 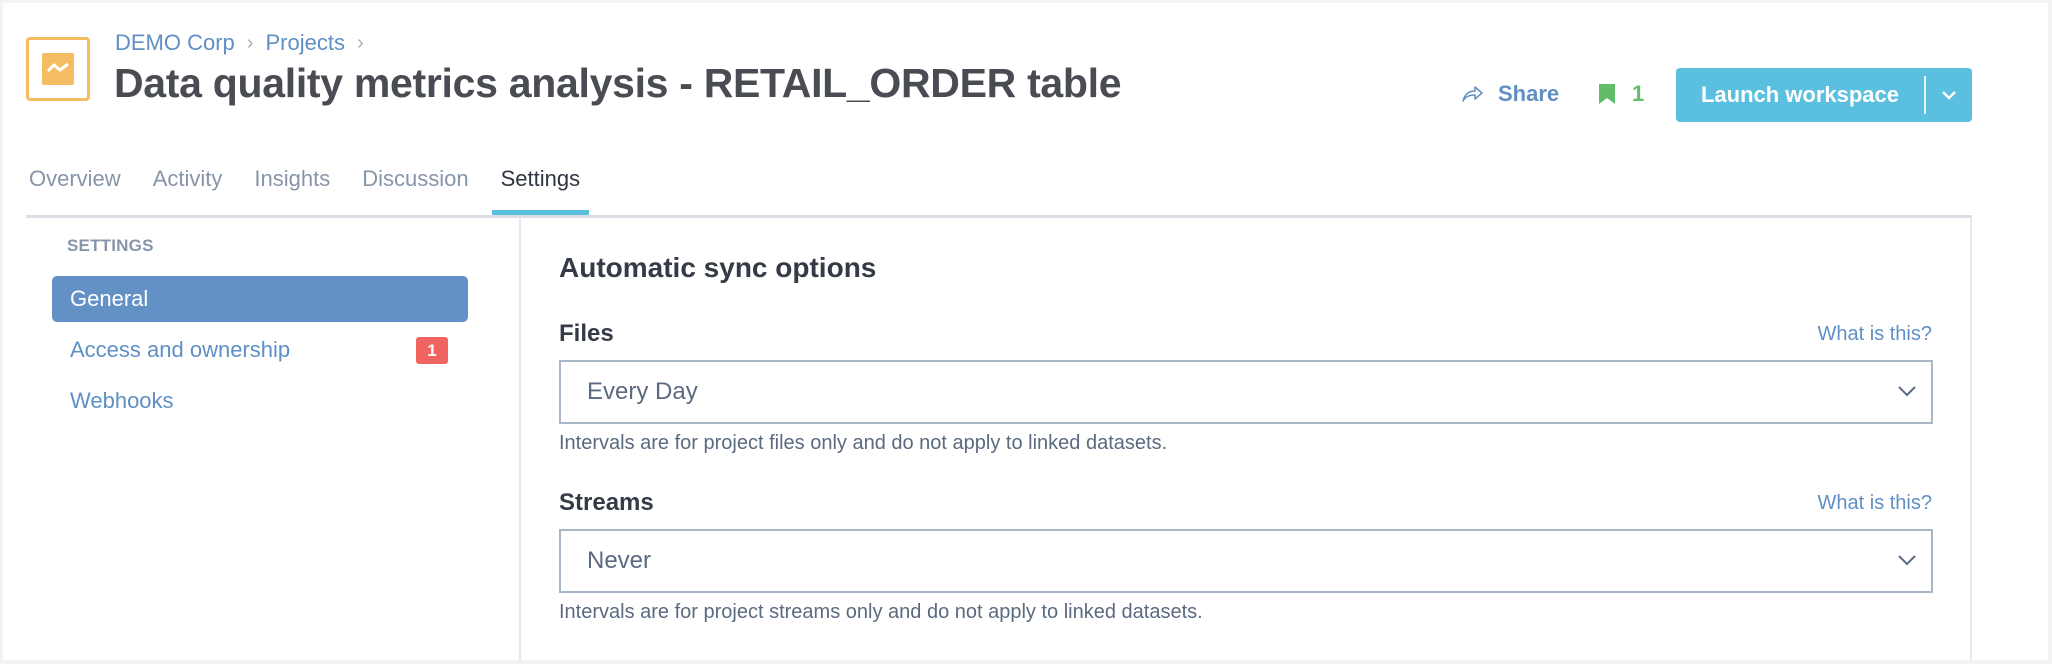 What do you see at coordinates (642, 391) in the screenshot?
I see `files-sync-value: Every Day` at bounding box center [642, 391].